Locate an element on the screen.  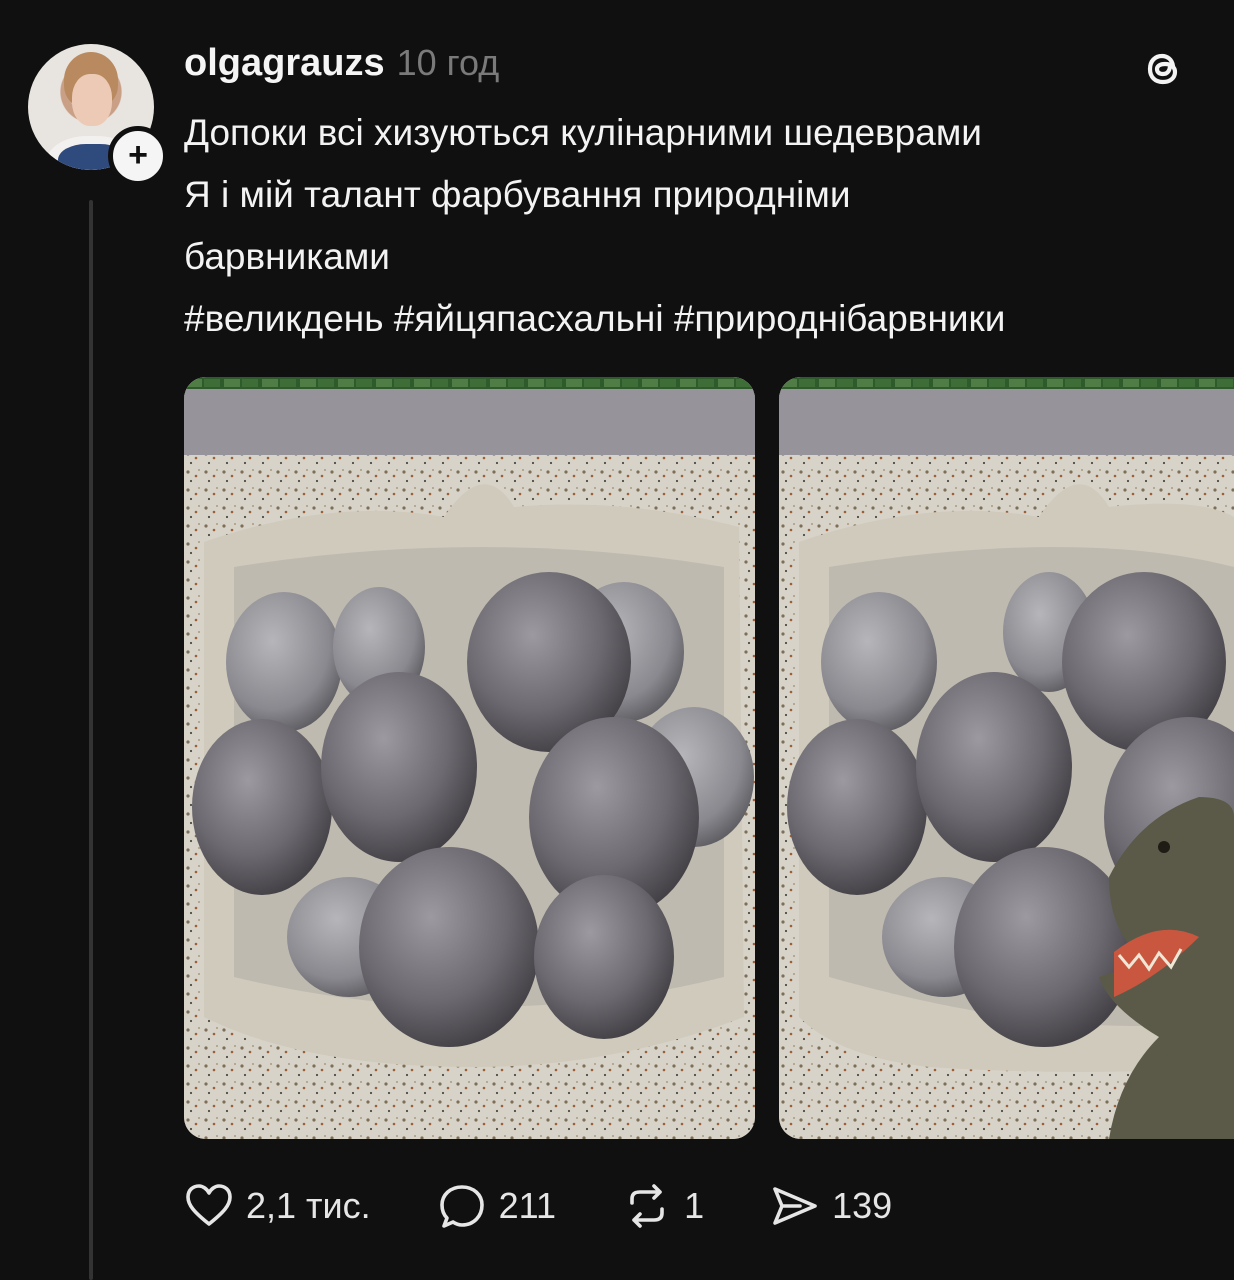
share-button: 139 is located at coordinates (831, 1206).